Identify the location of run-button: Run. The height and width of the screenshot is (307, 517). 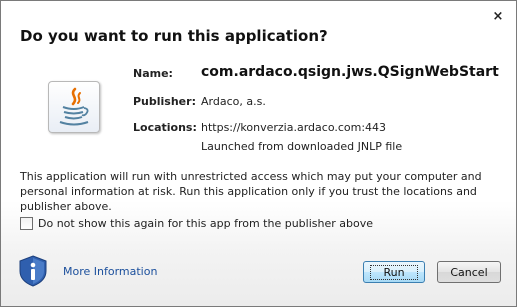
(394, 272).